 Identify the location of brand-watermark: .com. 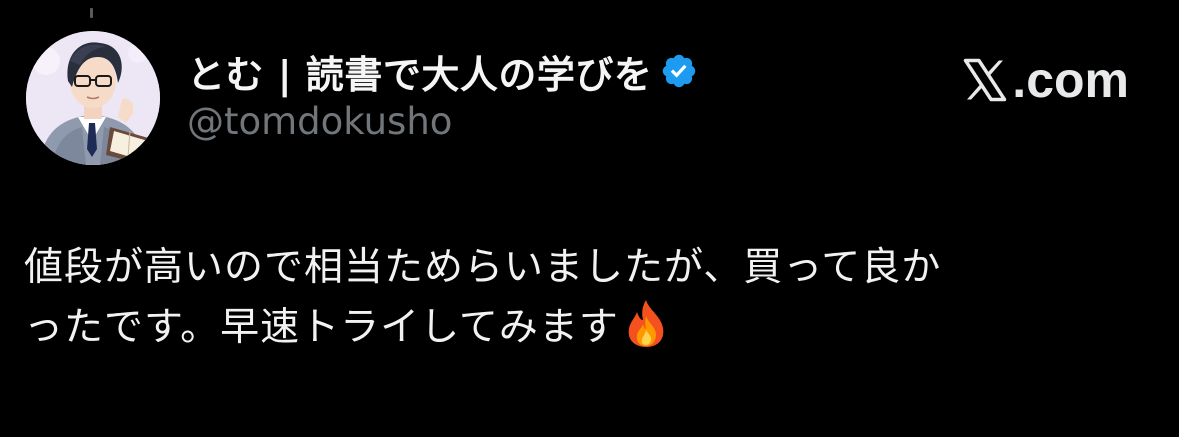
(1044, 80).